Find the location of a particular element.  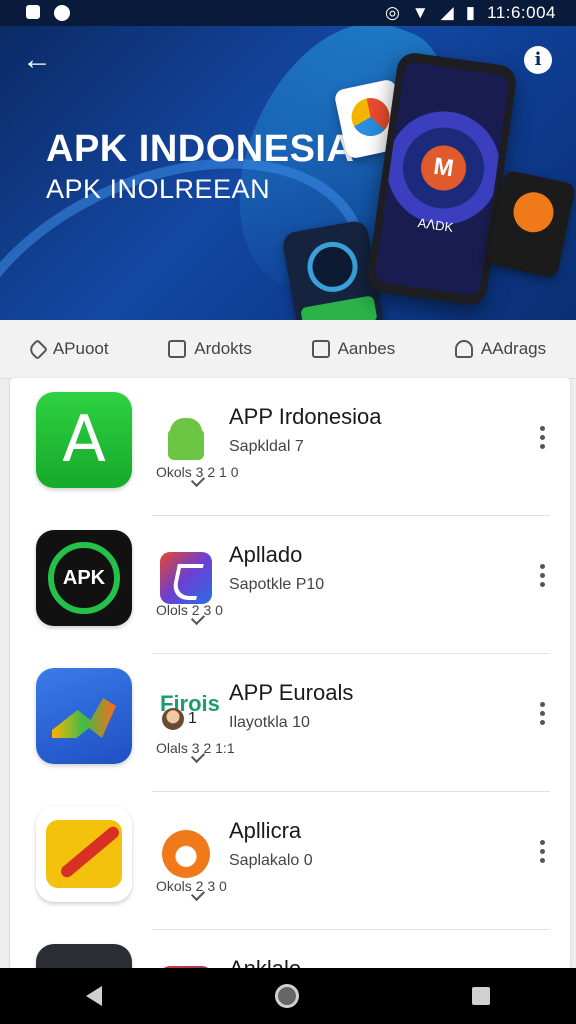

tab-apuoot: APuoot is located at coordinates (67, 349).